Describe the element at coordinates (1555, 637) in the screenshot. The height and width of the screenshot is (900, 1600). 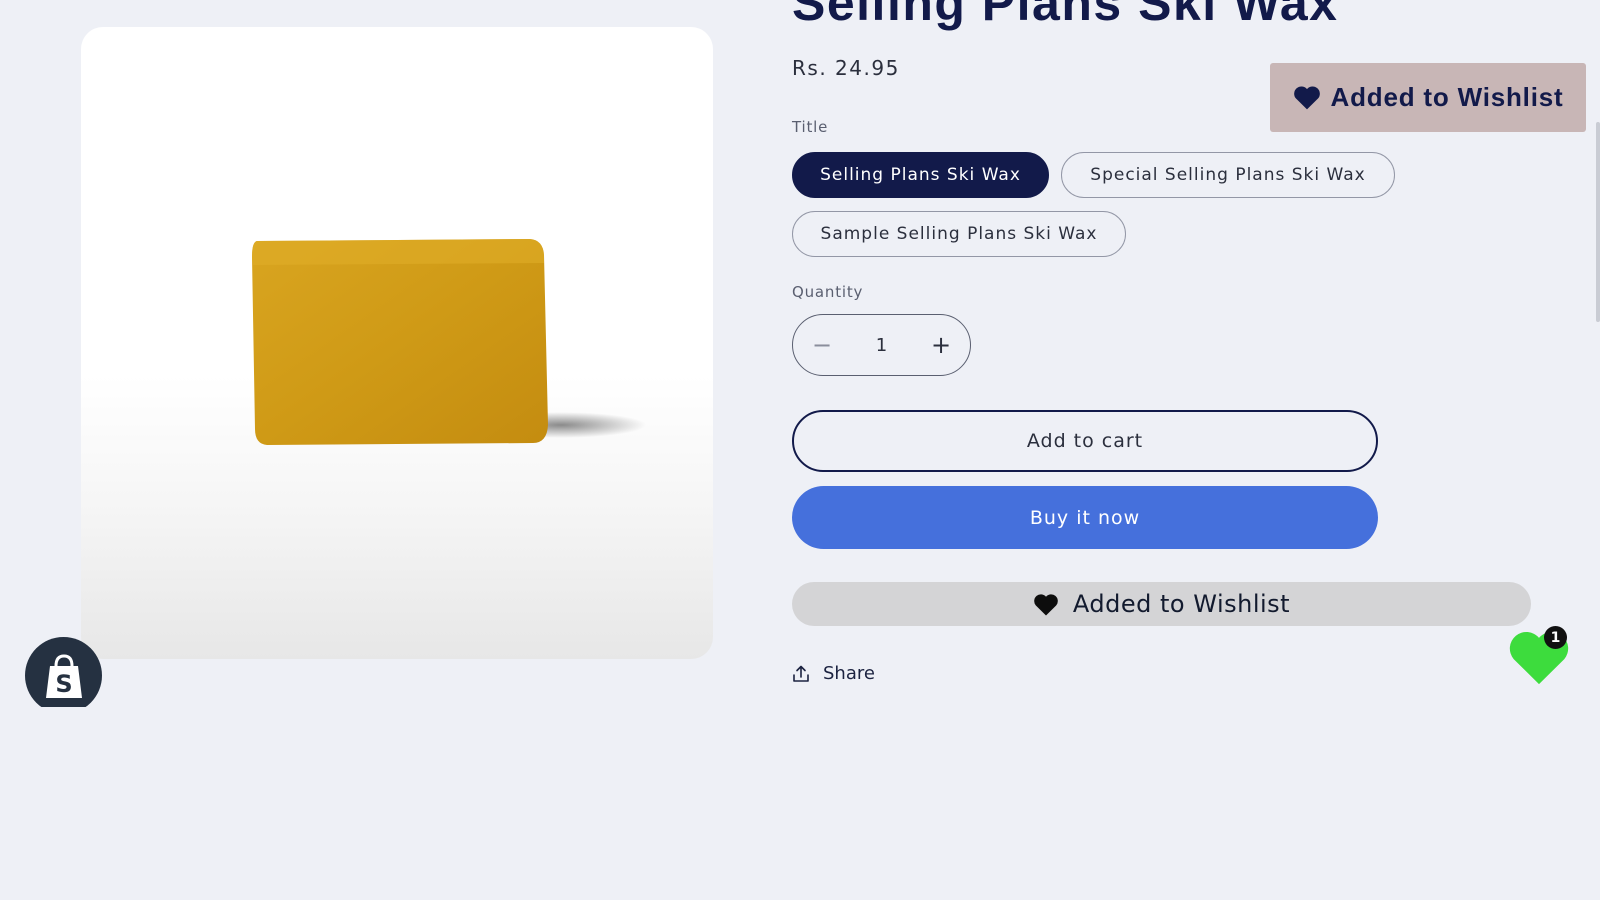
I see `wishlist-count-badge: 1` at that location.